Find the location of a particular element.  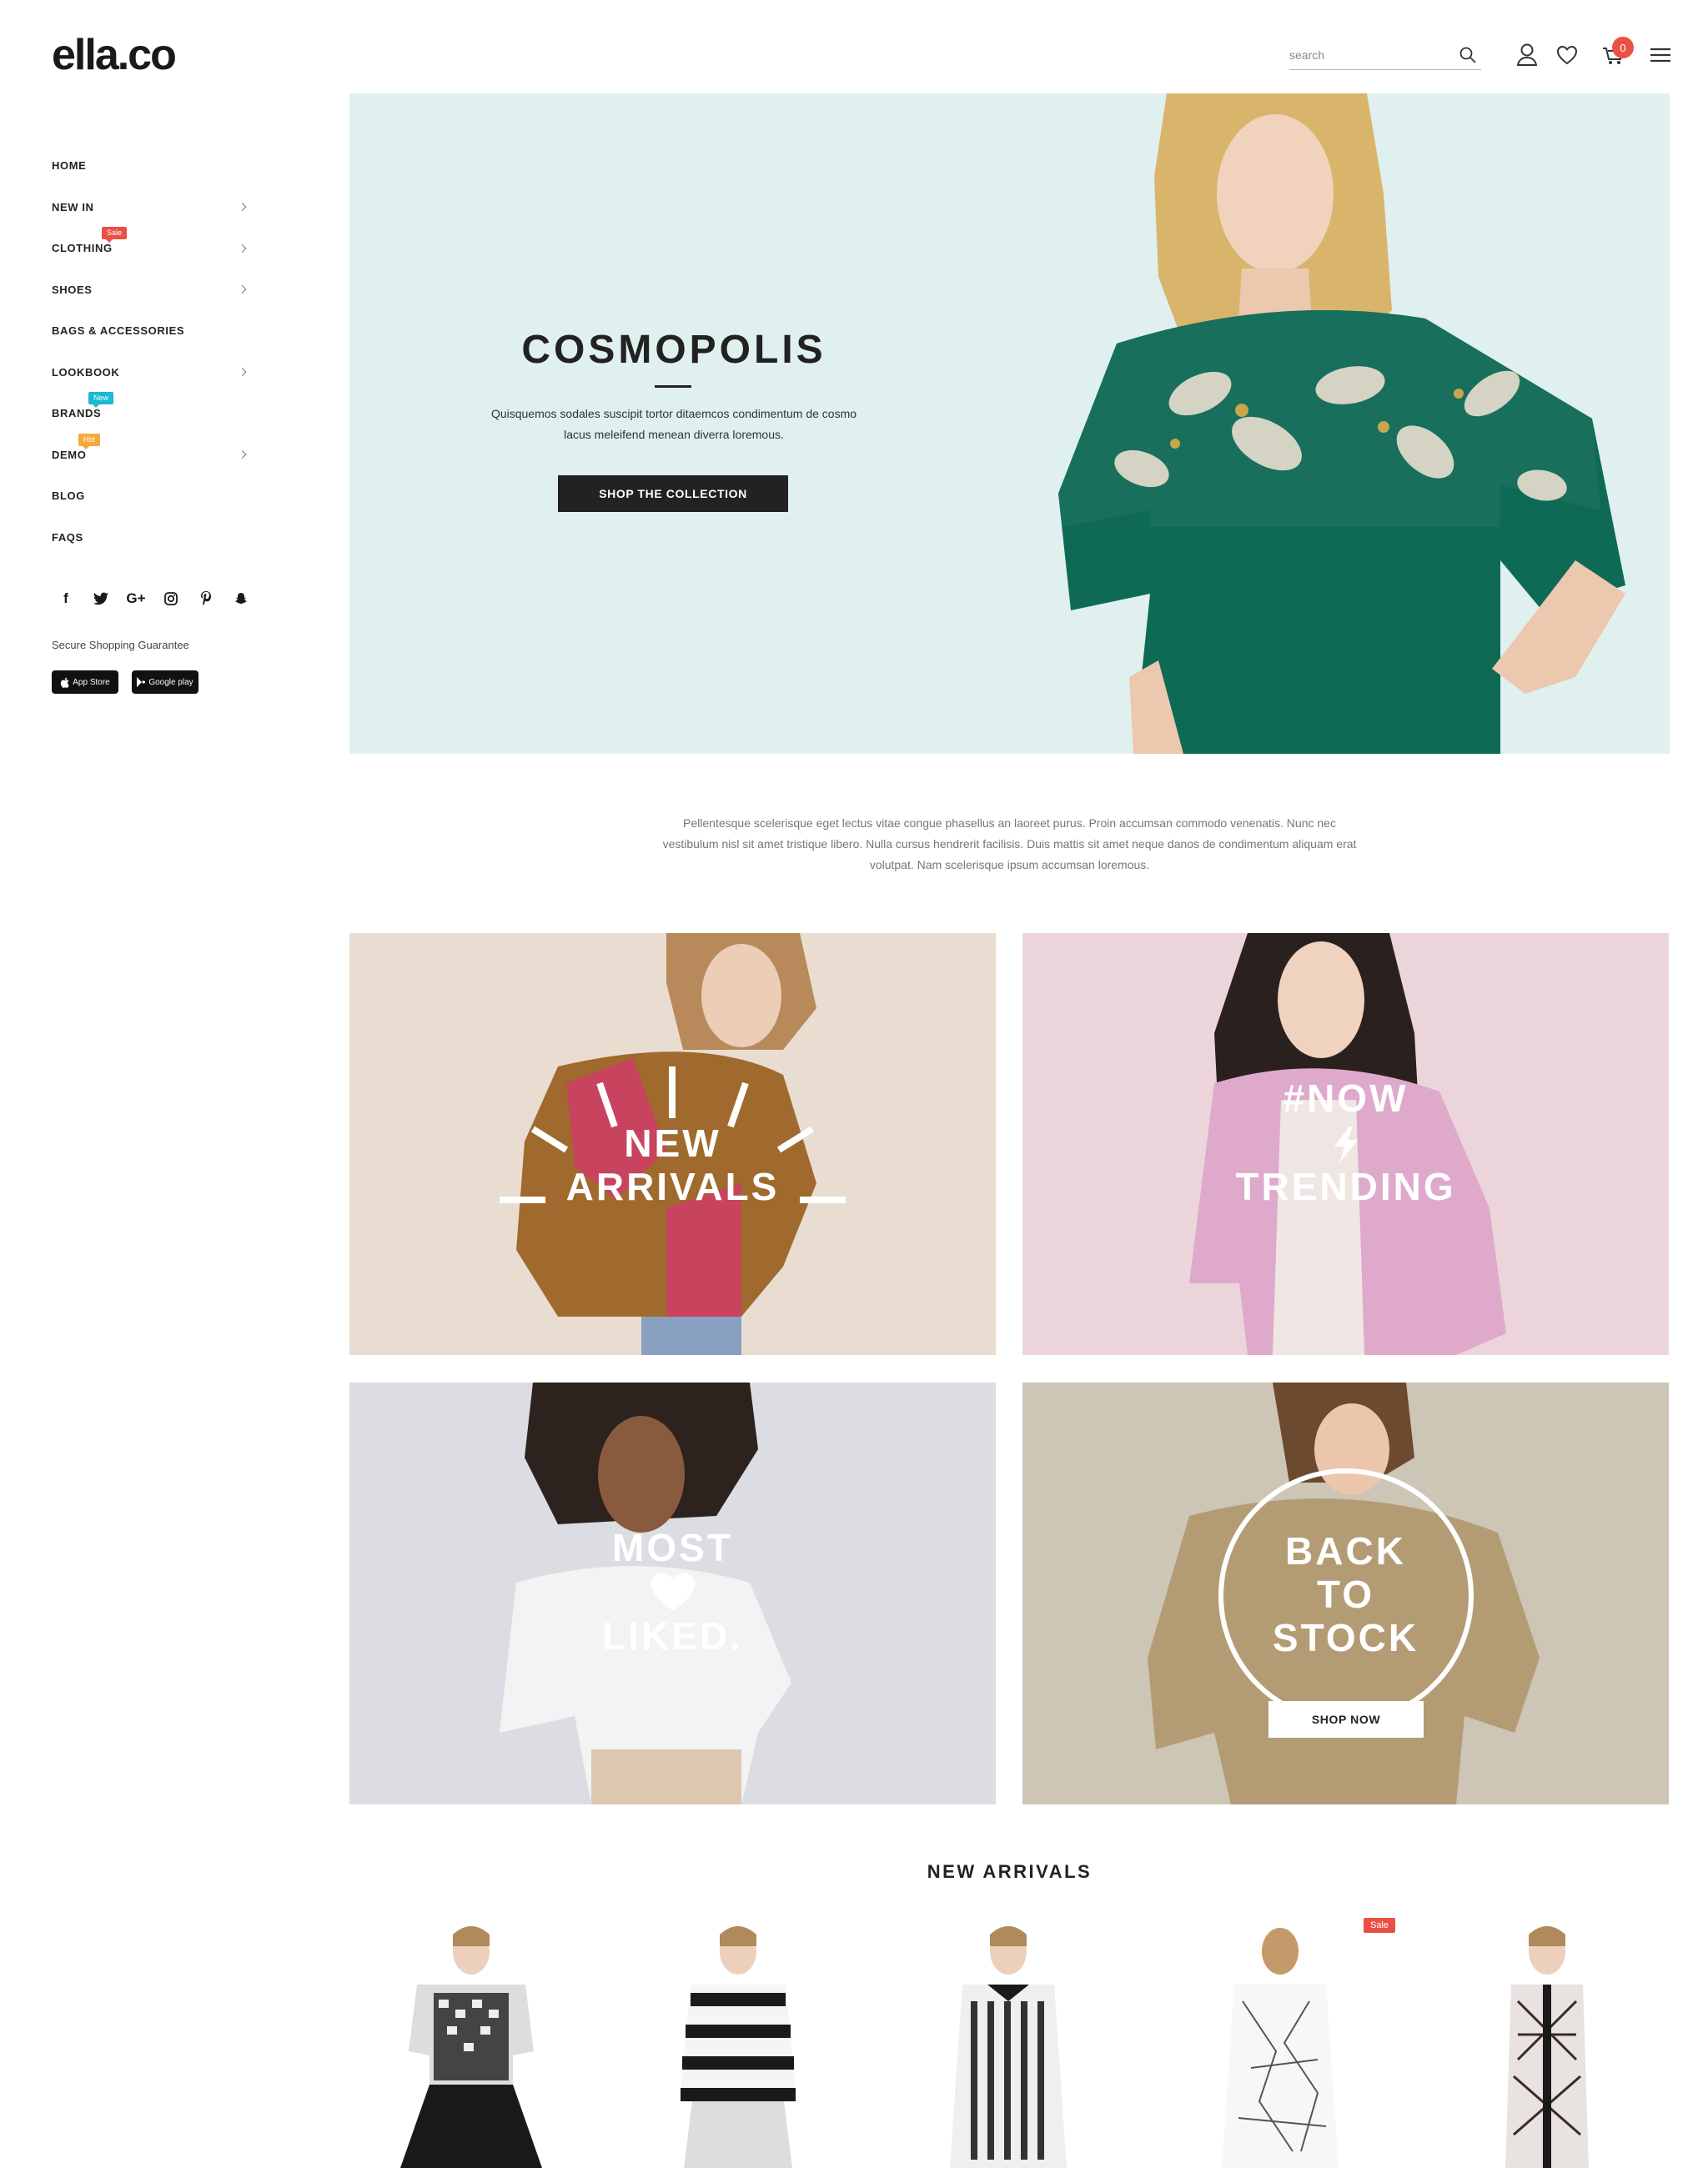

cart-count-badge: 0 is located at coordinates (1623, 47).